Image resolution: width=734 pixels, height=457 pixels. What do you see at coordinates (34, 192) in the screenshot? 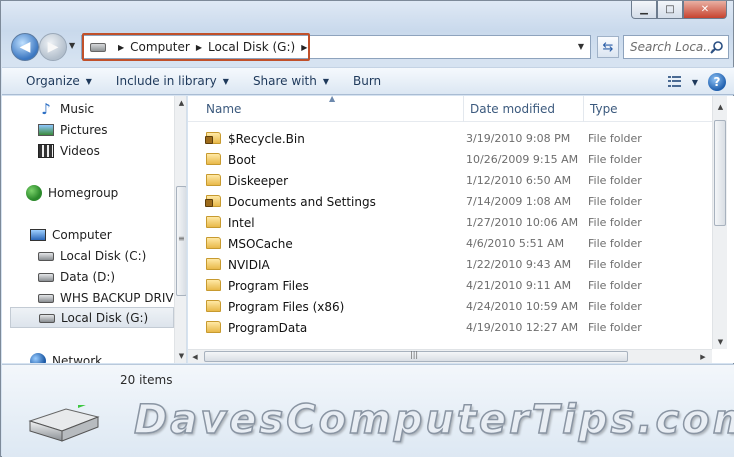
I see `homegroup-icon` at bounding box center [34, 192].